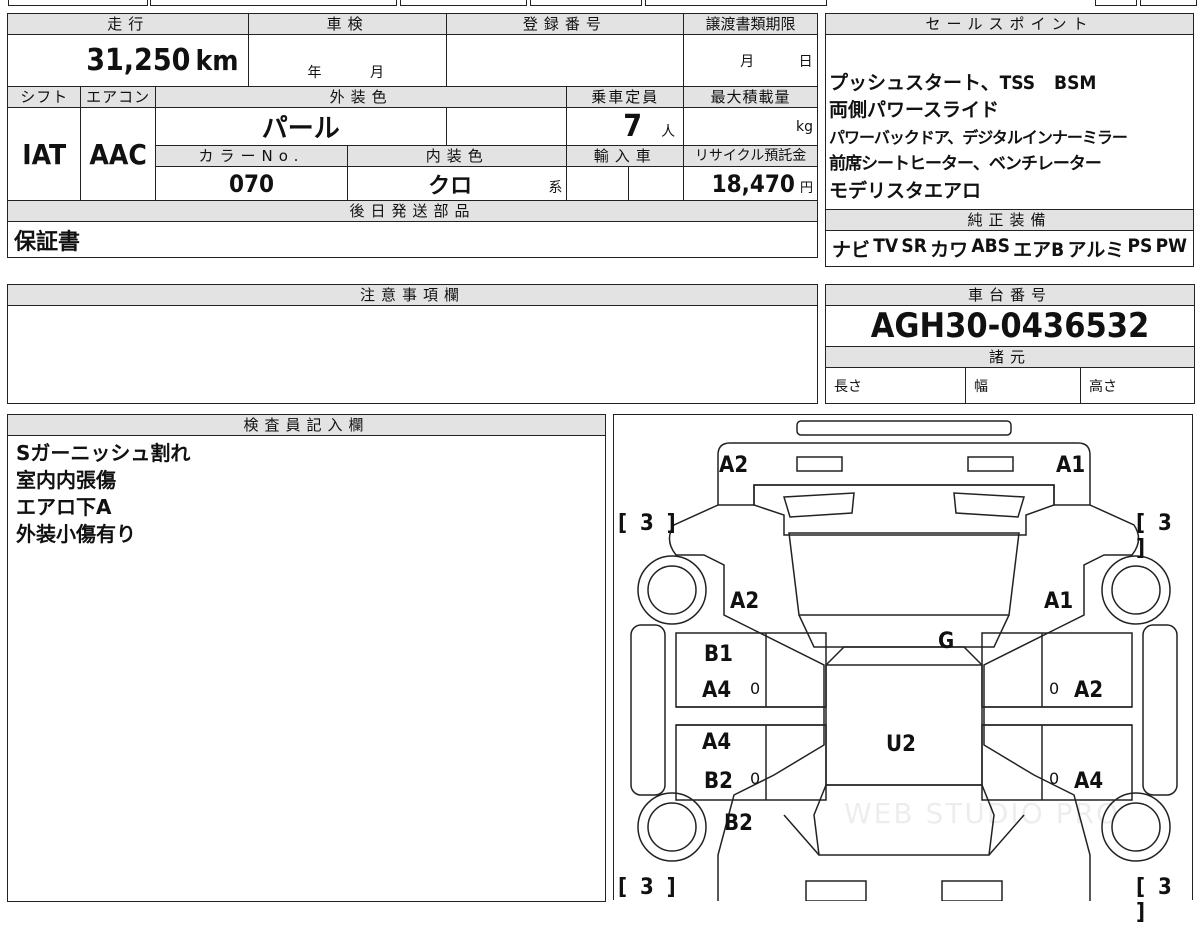 The image size is (1200, 925). What do you see at coordinates (412, 295) in the screenshot?
I see `notes-header: 注意事項欄` at bounding box center [412, 295].